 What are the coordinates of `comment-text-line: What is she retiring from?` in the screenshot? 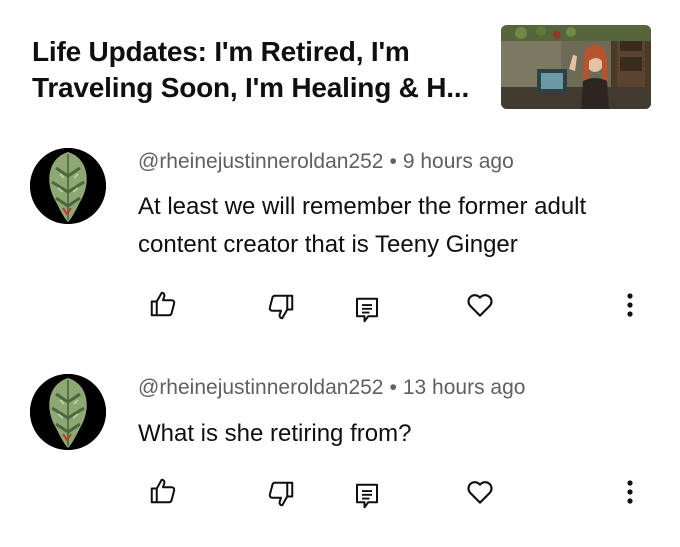 It's located at (275, 433).